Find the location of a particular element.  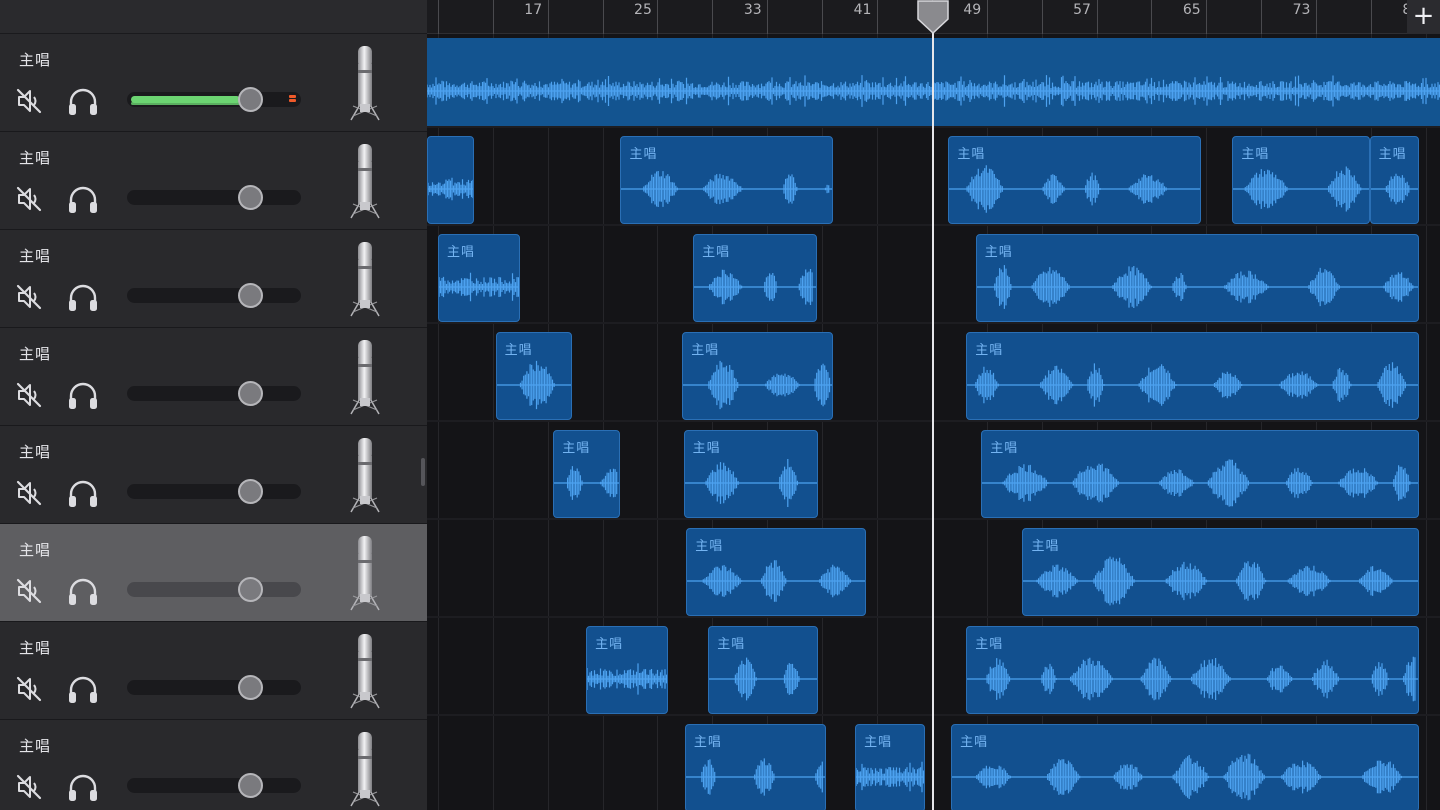

add-track-button: + is located at coordinates (1423, 17).